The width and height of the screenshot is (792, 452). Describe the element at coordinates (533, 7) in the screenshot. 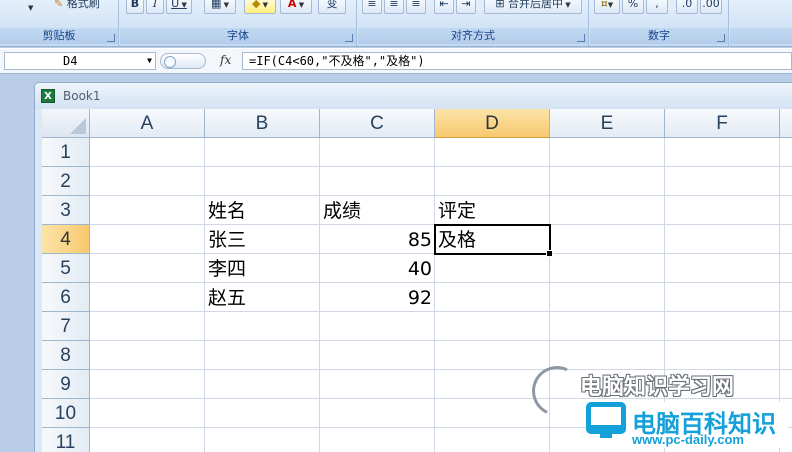

I see `merge-center-button: ⊞ 合并后居中 ▼` at that location.